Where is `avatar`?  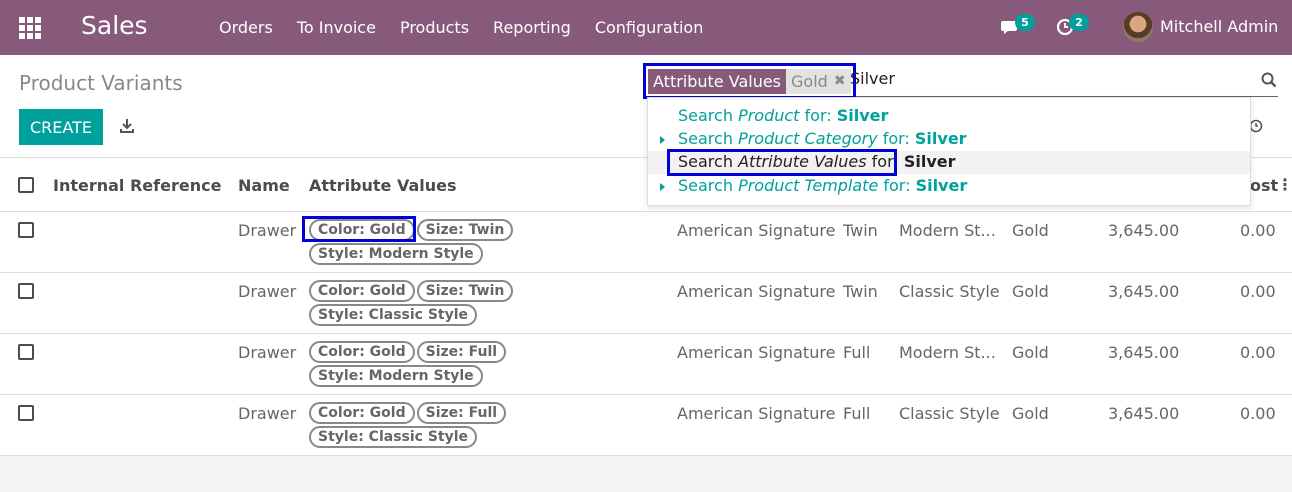
avatar is located at coordinates (1138, 27).